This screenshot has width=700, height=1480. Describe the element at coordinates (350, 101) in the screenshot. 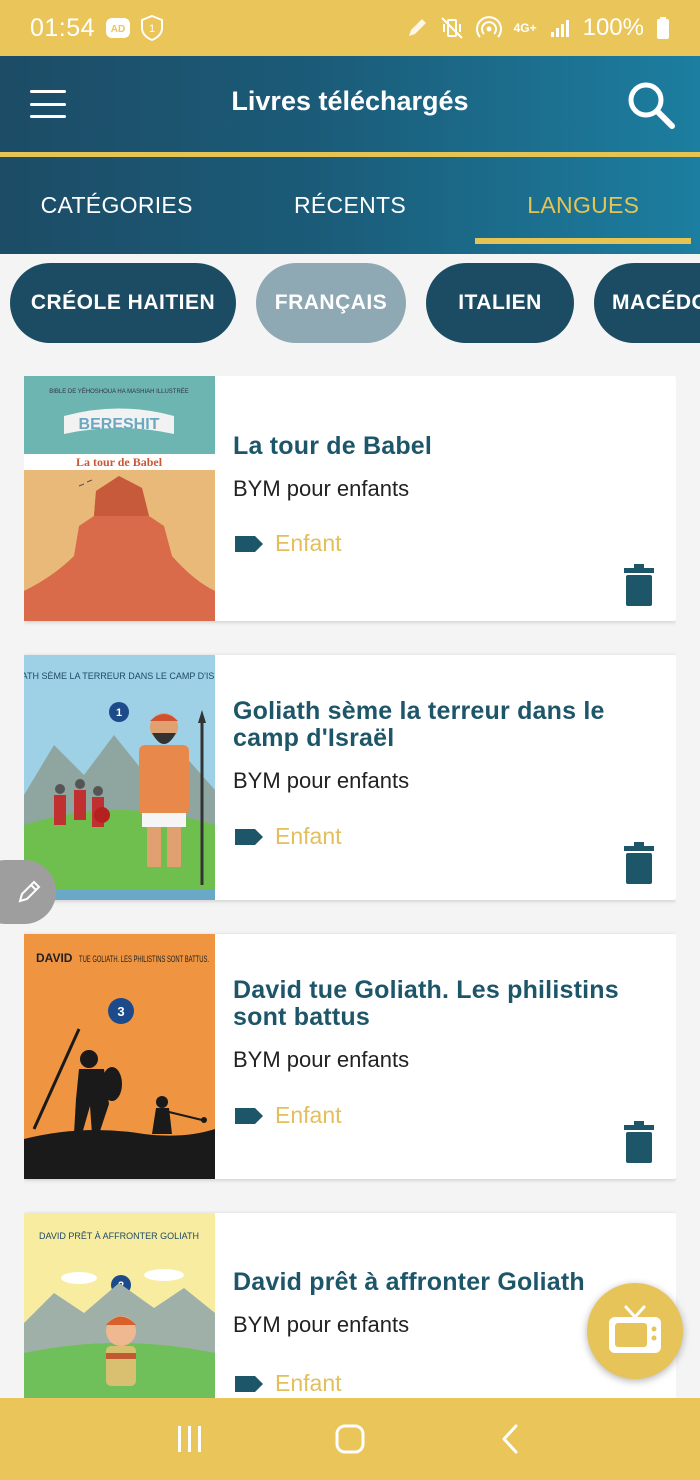

I see `page-title: Livres téléchargés` at that location.